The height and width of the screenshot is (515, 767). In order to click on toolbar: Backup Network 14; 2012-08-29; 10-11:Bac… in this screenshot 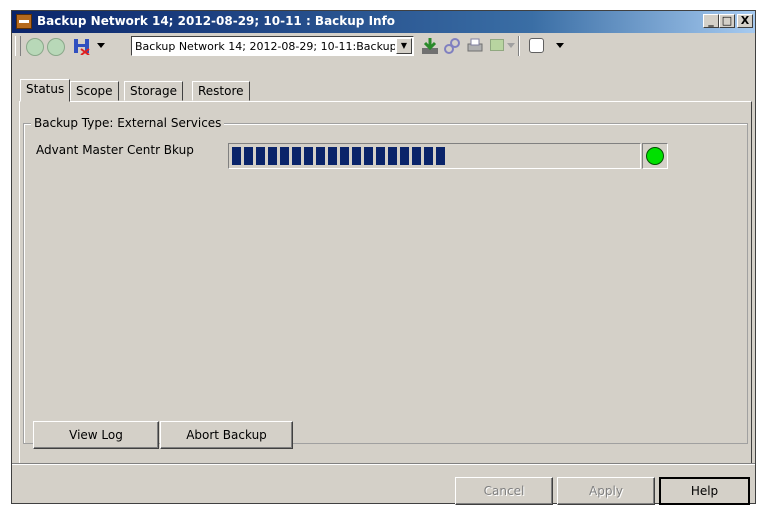, I will do `click(383, 46)`.